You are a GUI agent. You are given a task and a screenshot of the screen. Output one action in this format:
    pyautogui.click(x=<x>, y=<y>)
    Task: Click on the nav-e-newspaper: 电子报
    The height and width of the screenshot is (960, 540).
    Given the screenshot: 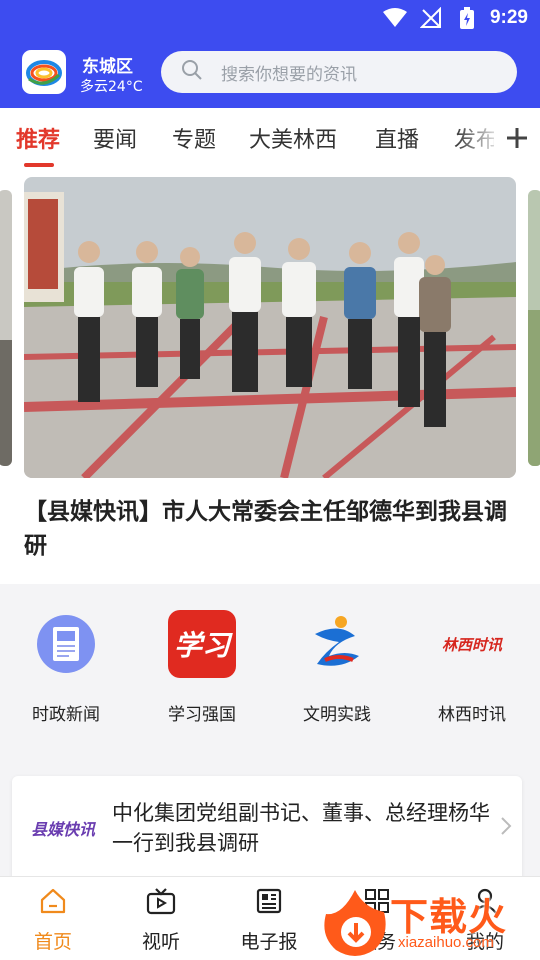 What is the action you would take?
    pyautogui.click(x=269, y=919)
    